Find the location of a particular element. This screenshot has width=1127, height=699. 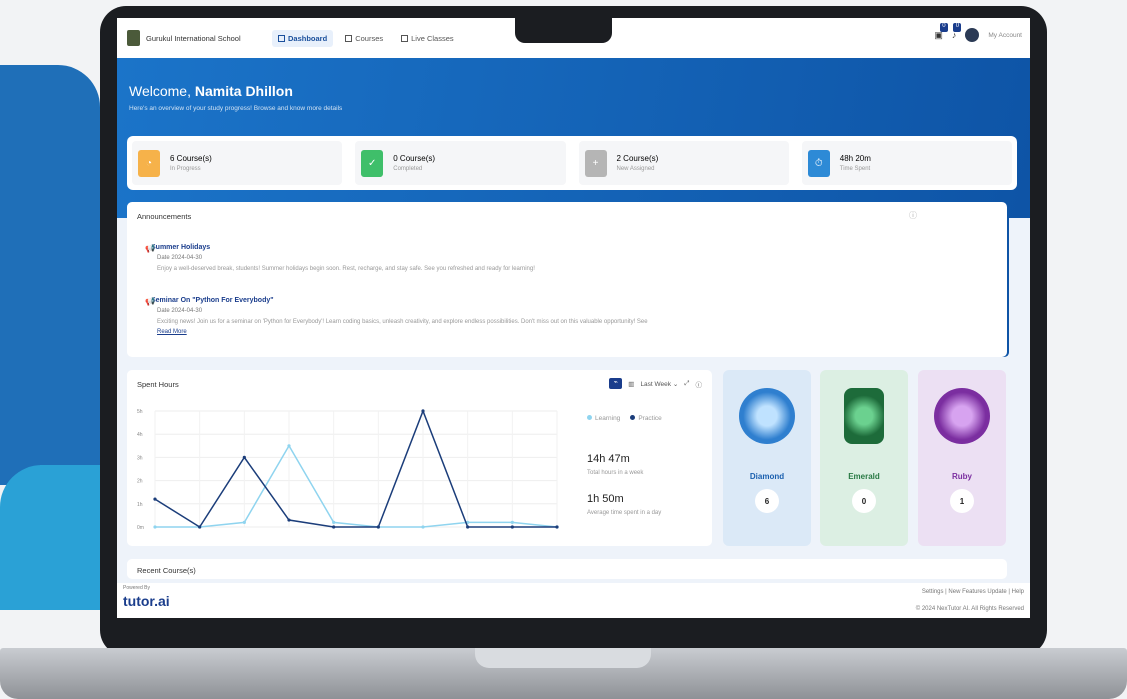

bar-chart-icon: ▥ is located at coordinates (631, 384).